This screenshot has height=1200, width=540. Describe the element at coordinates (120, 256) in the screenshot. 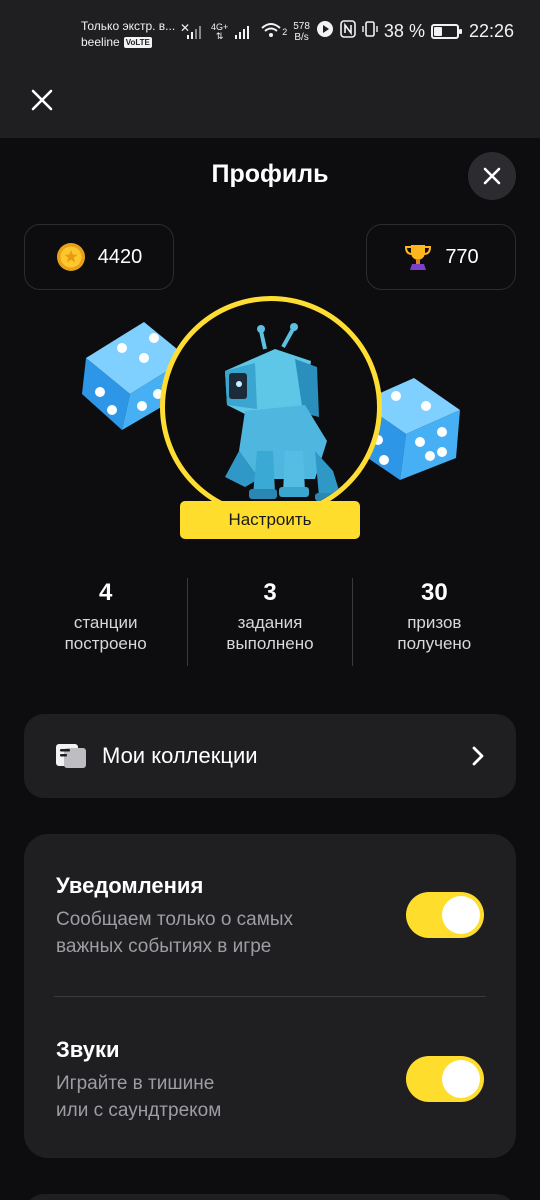

I see `coin-count: 4420` at that location.